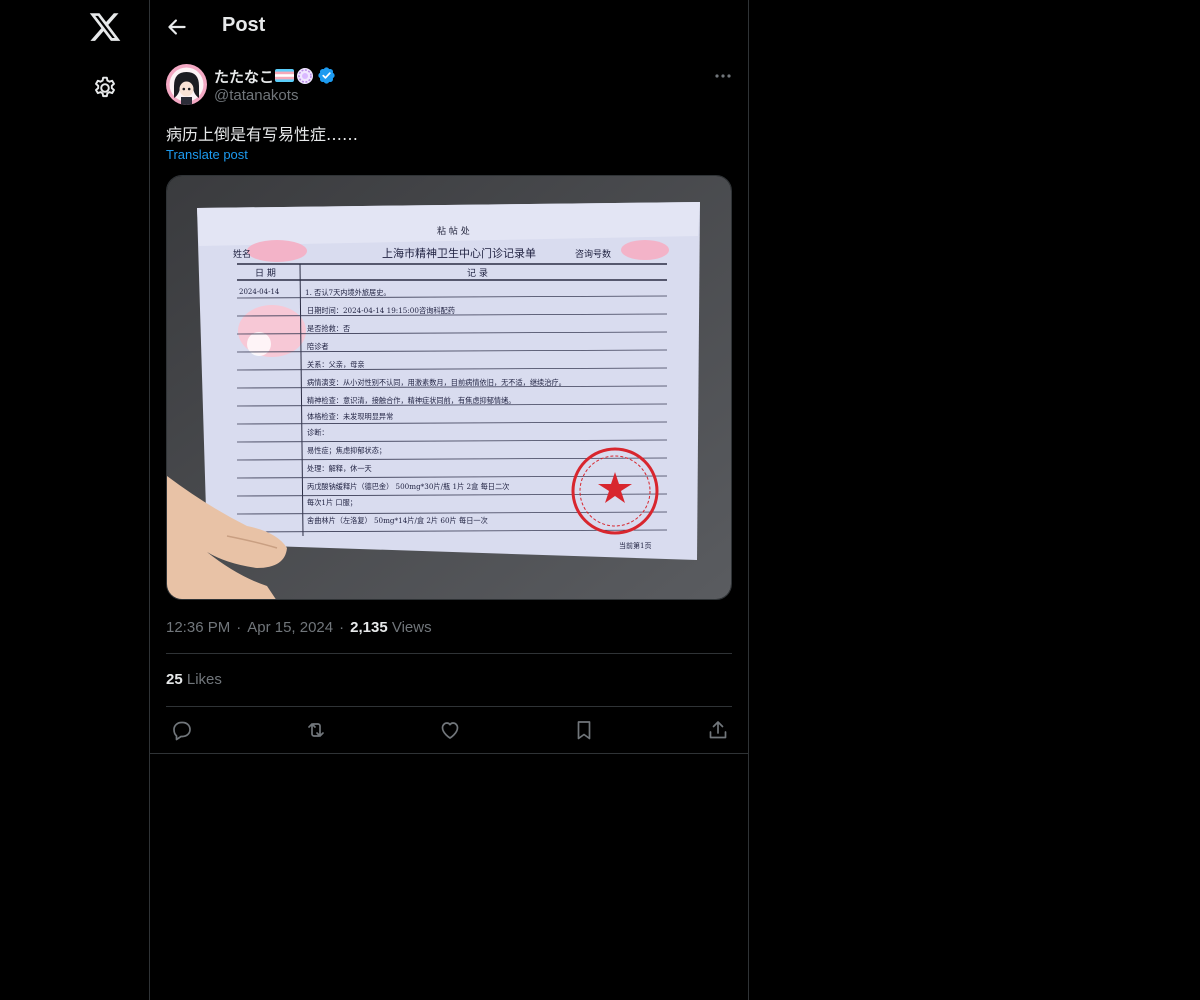 The image size is (1200, 1000). I want to click on x-logo-icon, so click(105, 27).